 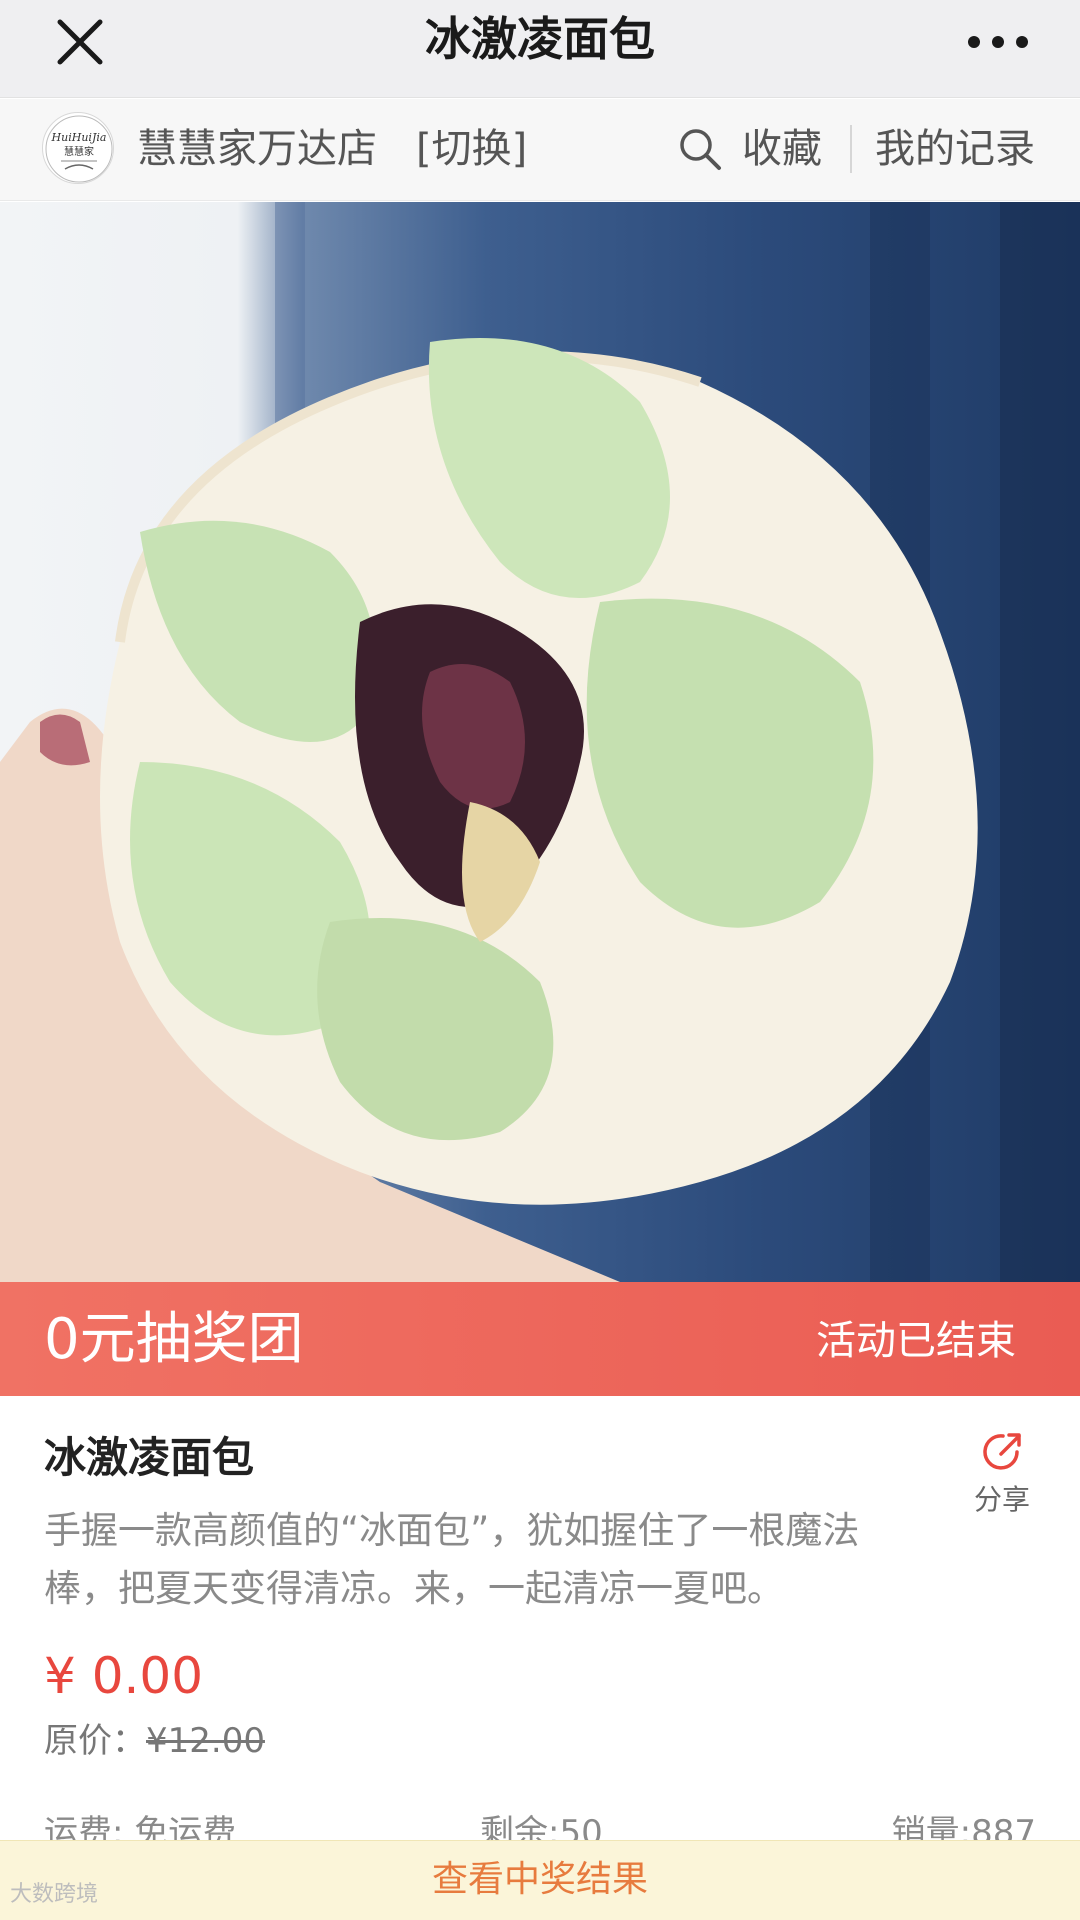 What do you see at coordinates (540, 1339) in the screenshot?
I see `promo-banner: 0元抽奖团 活动已结束` at bounding box center [540, 1339].